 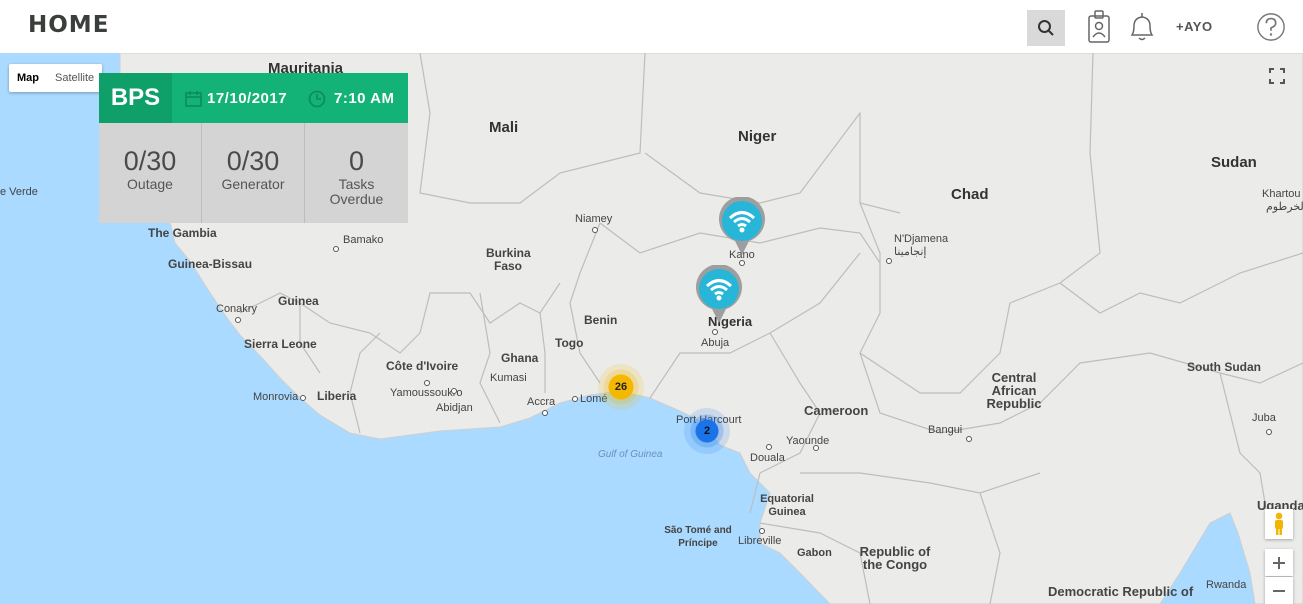 What do you see at coordinates (364, 98) in the screenshot?
I see `card-time: 7:10 AM` at bounding box center [364, 98].